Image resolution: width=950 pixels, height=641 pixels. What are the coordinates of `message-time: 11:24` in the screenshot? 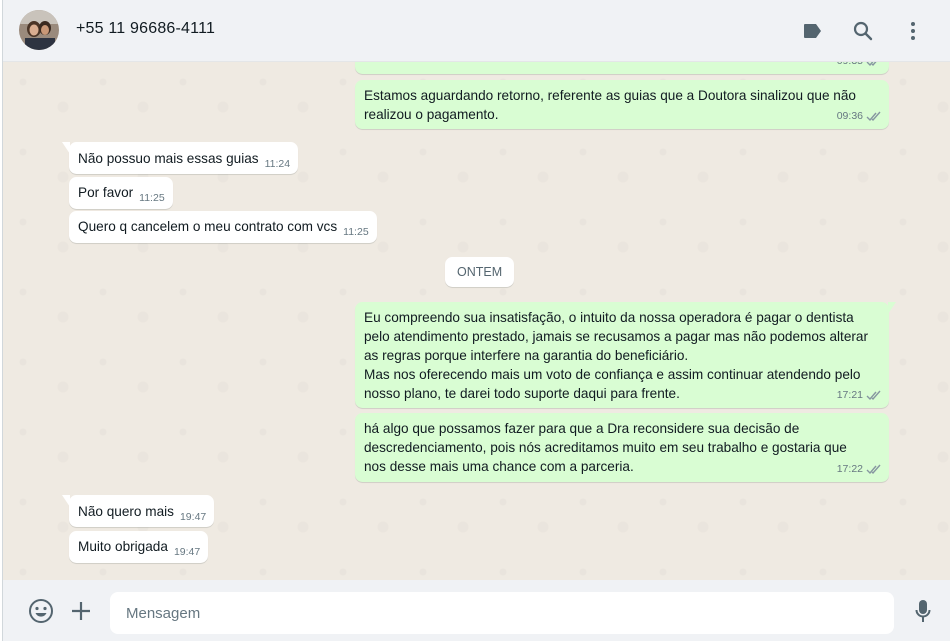 It's located at (277, 164).